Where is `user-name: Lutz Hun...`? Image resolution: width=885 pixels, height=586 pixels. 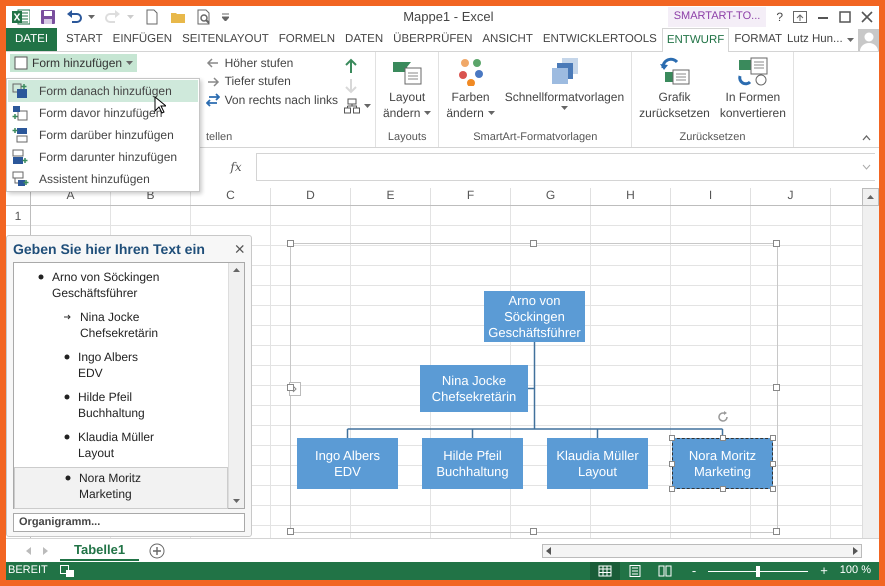
user-name: Lutz Hun... is located at coordinates (815, 39).